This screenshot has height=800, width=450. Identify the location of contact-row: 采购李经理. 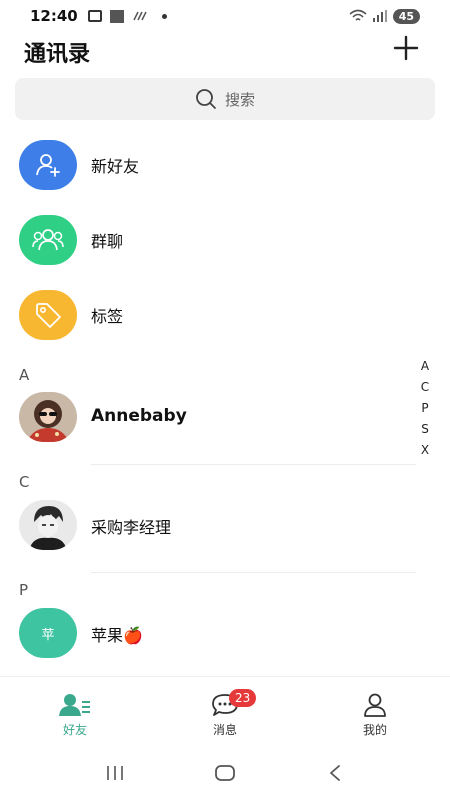
(225, 542).